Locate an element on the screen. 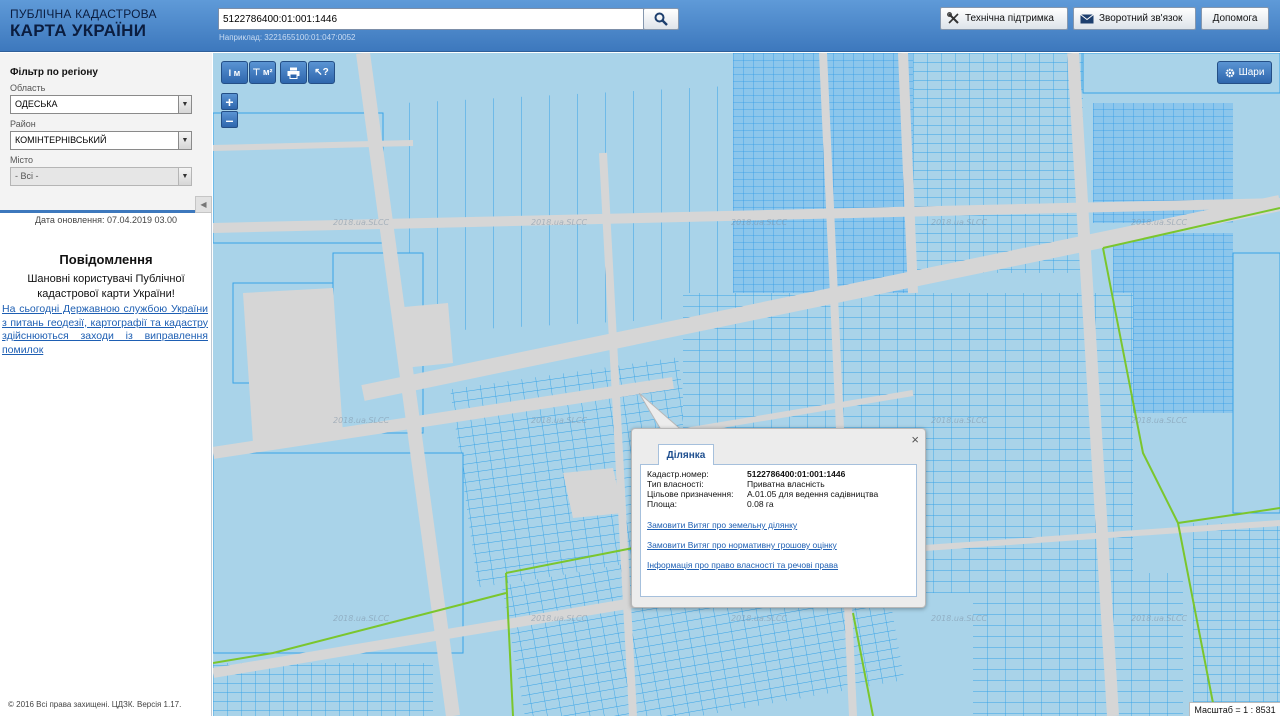 This screenshot has width=1280, height=716. parcel-key: Кадастр.номер: is located at coordinates (678, 474).